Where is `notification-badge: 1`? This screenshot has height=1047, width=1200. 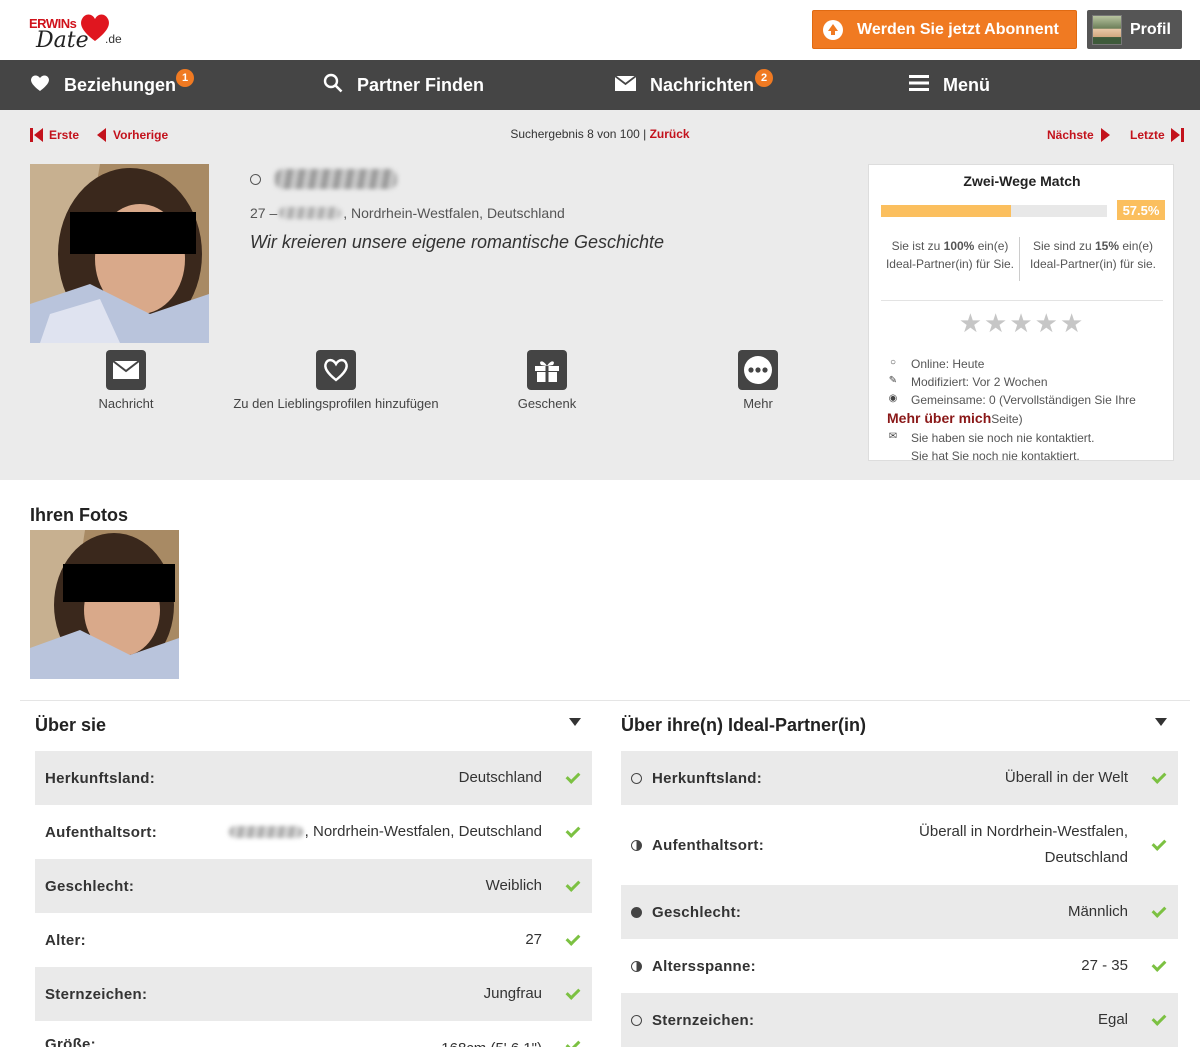 notification-badge: 1 is located at coordinates (185, 78).